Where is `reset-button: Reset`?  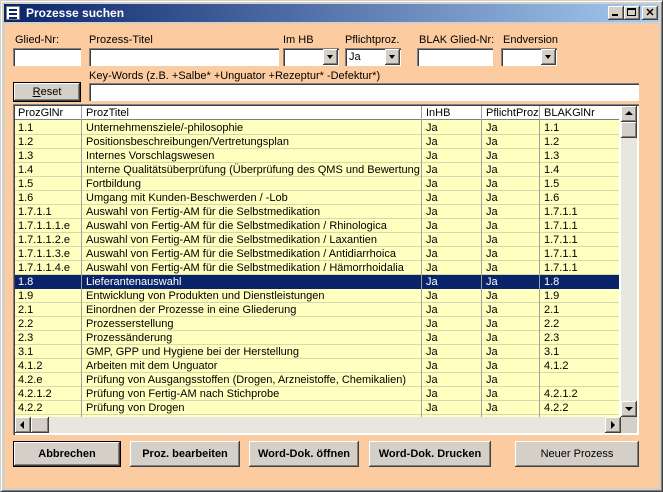
reset-button: Reset is located at coordinates (47, 92).